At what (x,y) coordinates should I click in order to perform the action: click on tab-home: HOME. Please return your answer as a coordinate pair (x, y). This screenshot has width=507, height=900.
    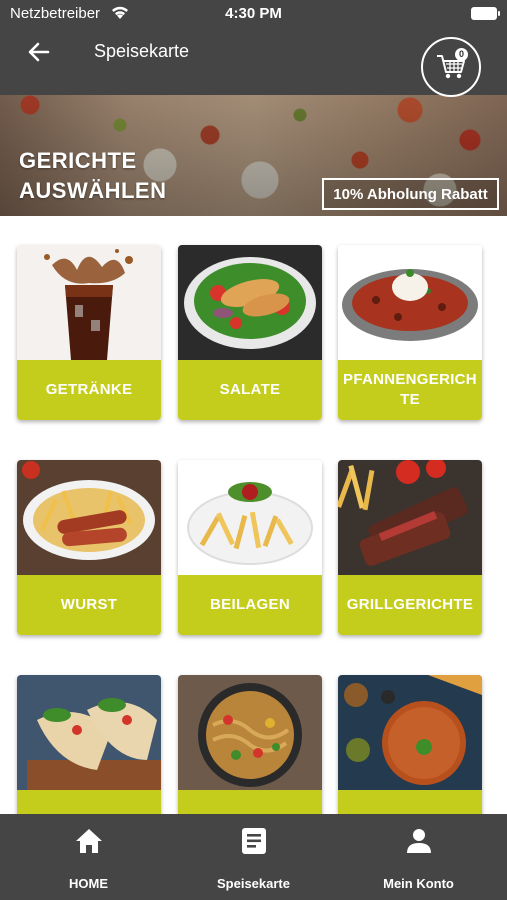
    Looking at the image, I should click on (88, 857).